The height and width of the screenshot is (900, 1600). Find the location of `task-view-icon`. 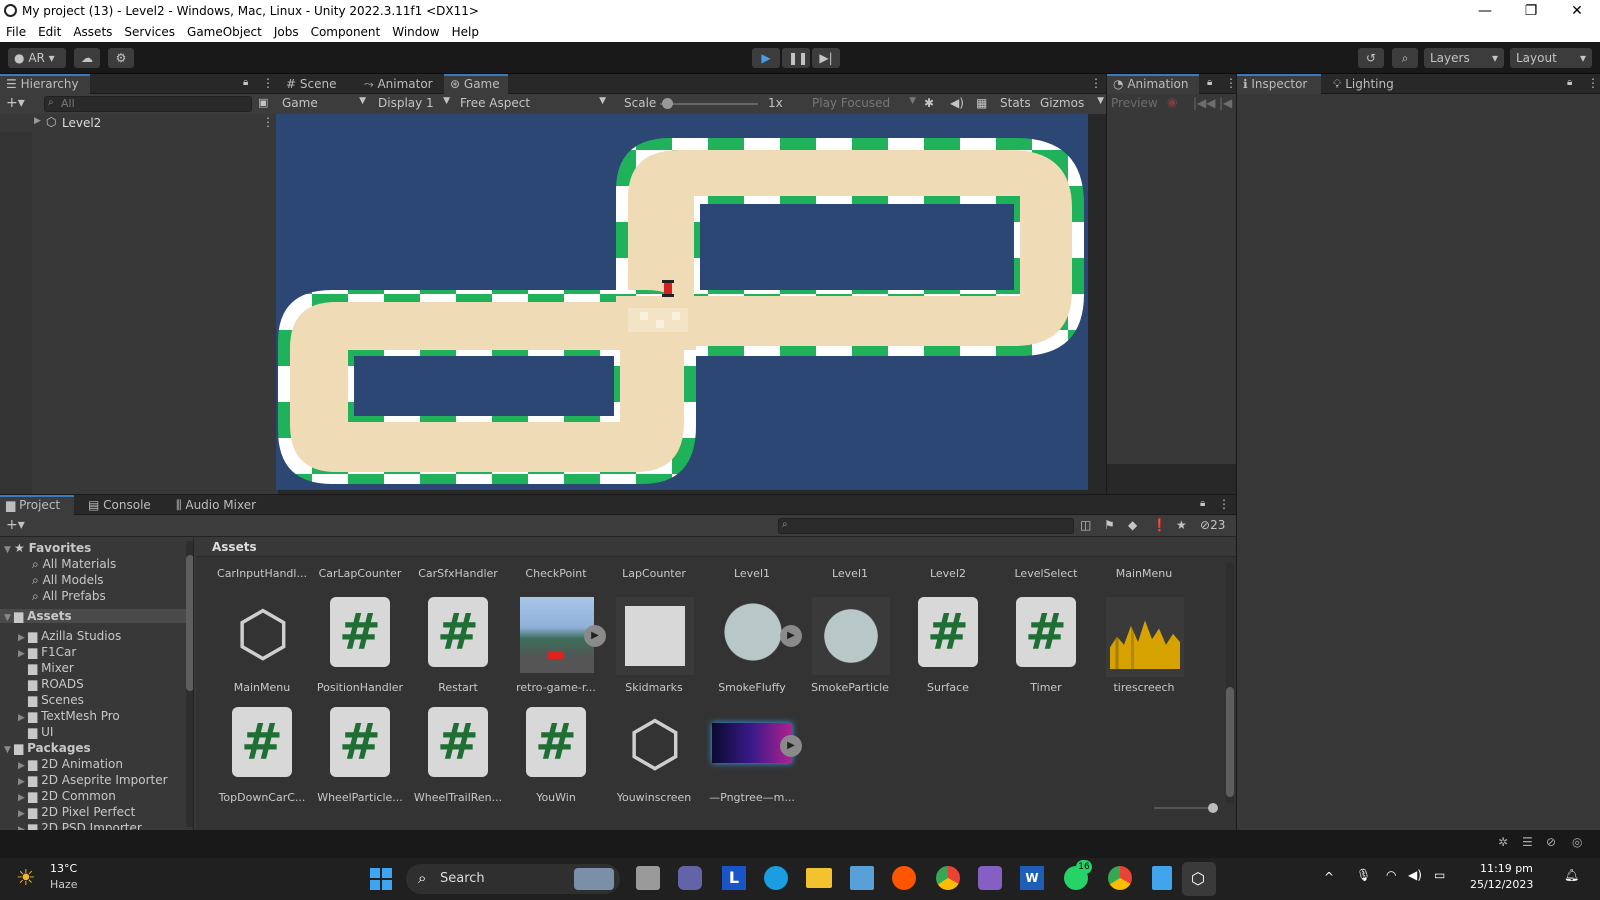

task-view-icon is located at coordinates (648, 878).